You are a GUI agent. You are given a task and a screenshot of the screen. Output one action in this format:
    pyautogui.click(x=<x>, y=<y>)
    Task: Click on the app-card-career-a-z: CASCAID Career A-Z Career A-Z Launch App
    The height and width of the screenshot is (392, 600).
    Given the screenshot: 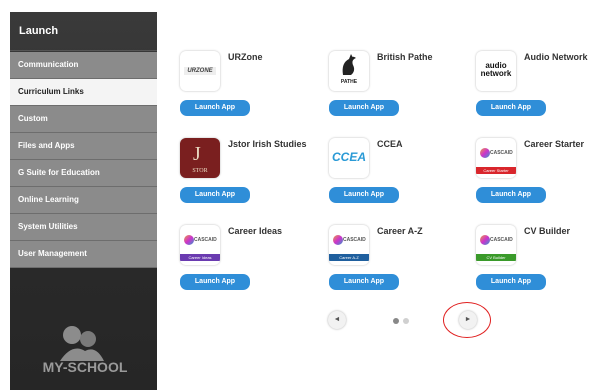 What is the action you would take?
    pyautogui.click(x=399, y=260)
    